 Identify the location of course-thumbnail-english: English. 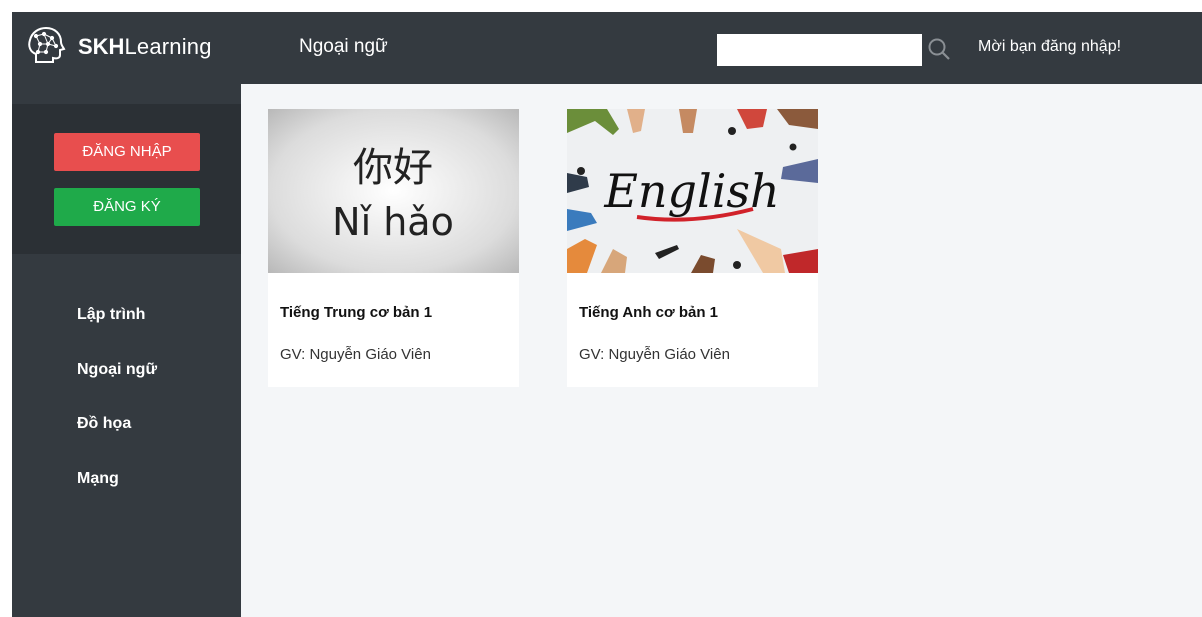
(692, 191).